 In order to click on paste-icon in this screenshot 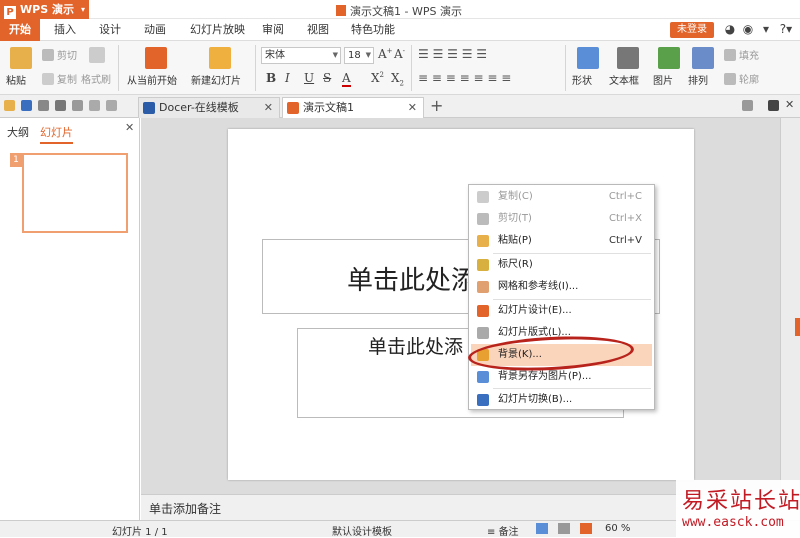, I will do `click(483, 241)`.